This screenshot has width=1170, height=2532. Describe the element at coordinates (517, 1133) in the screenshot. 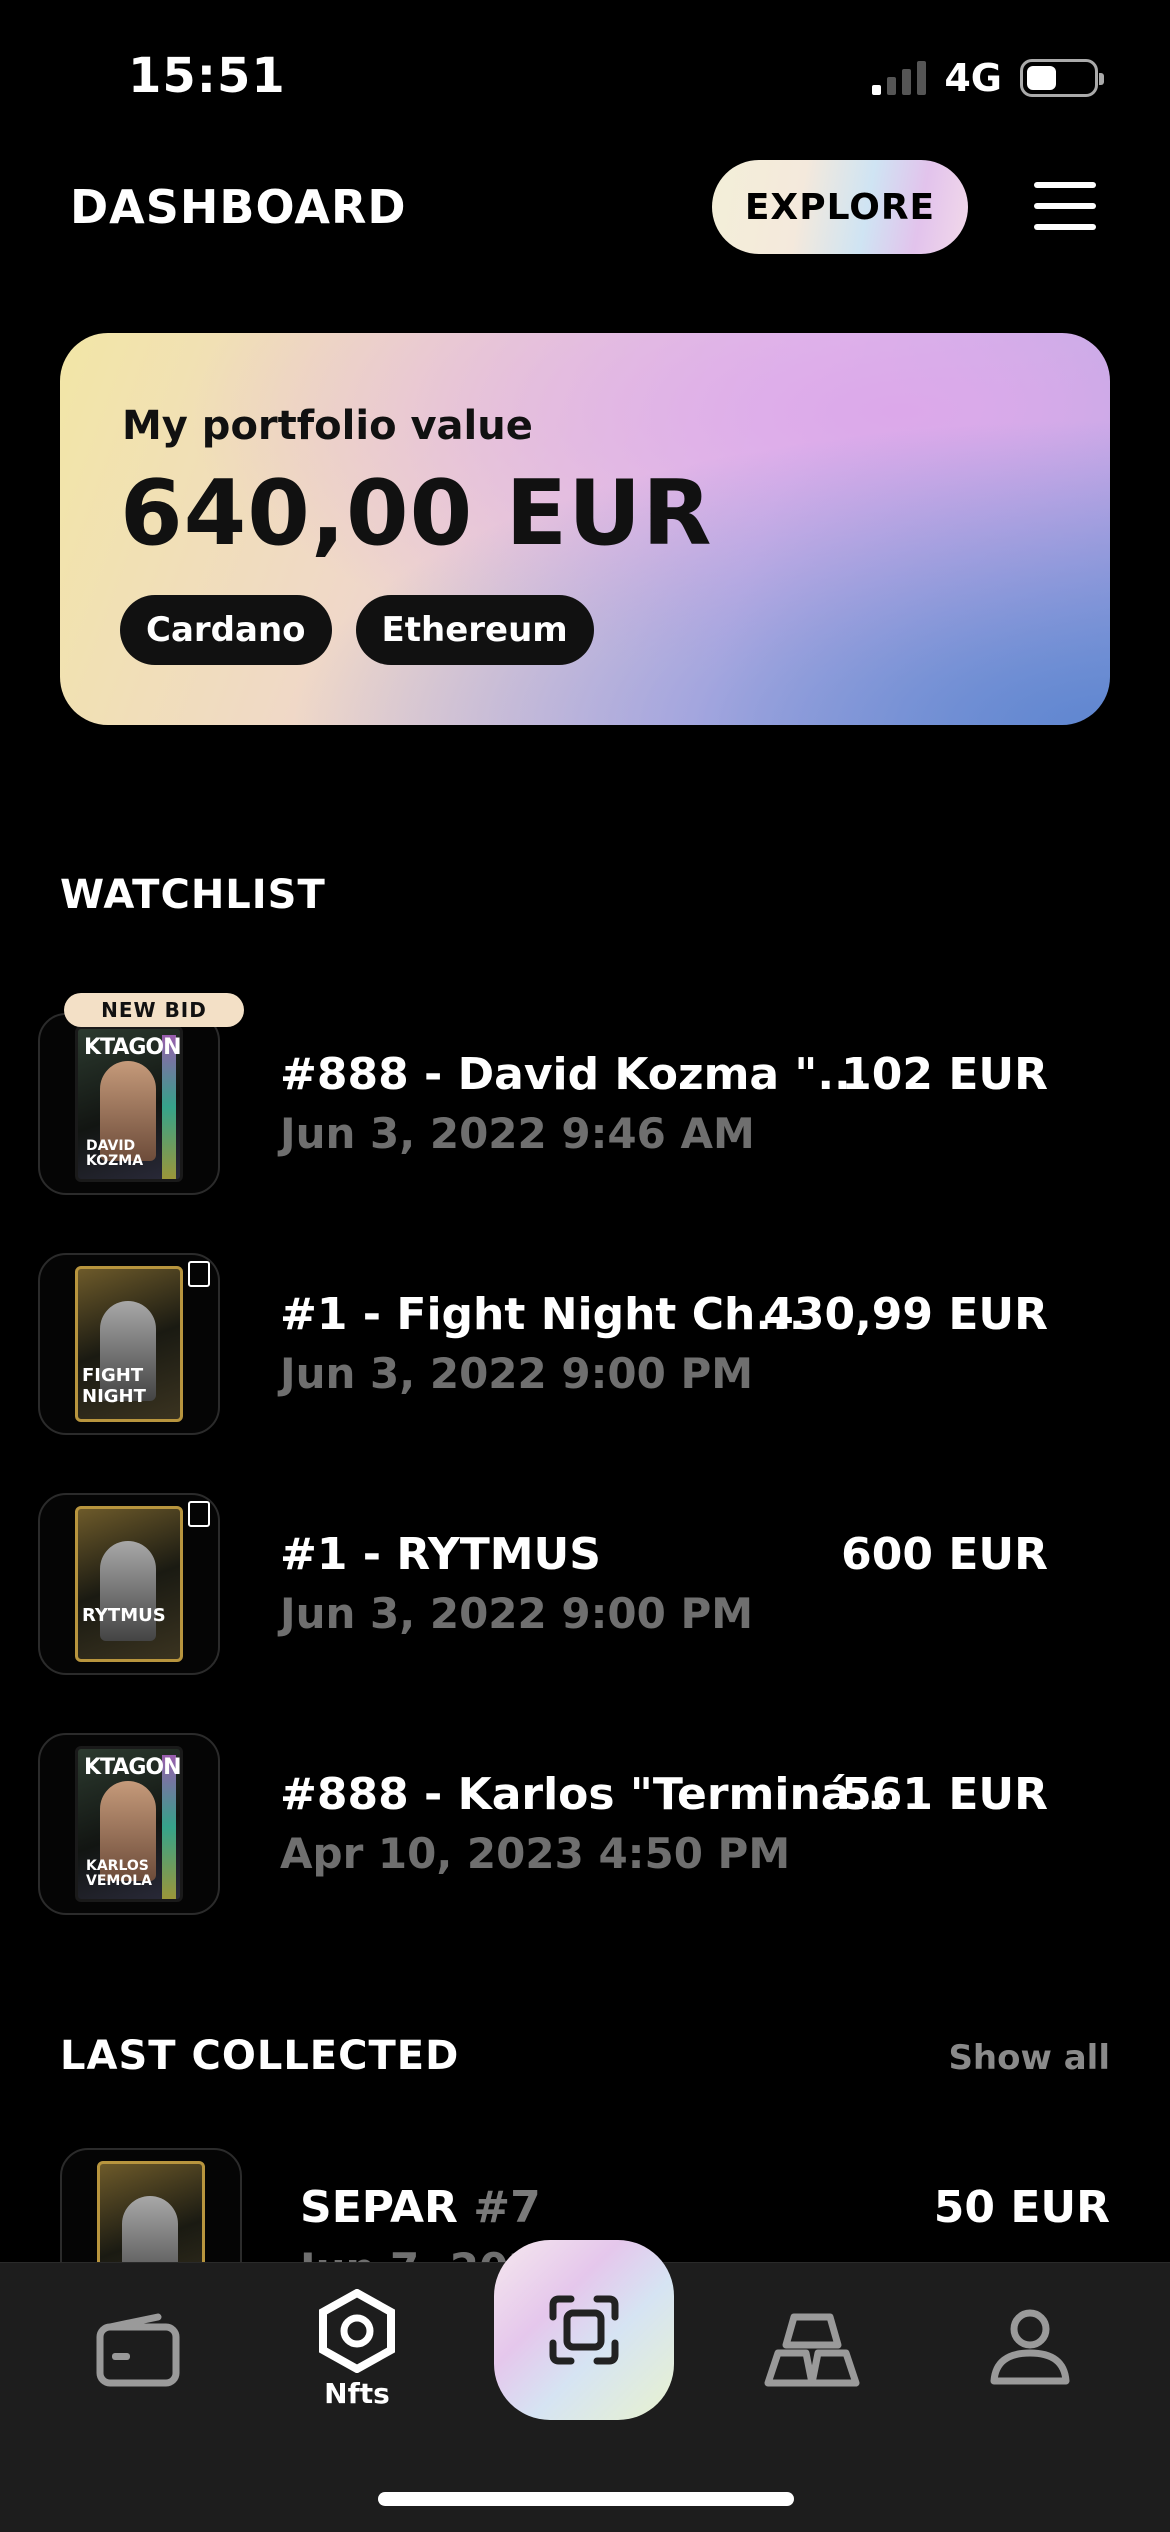

I see `item-date: Jun 3, 2022 9:46 AM` at that location.